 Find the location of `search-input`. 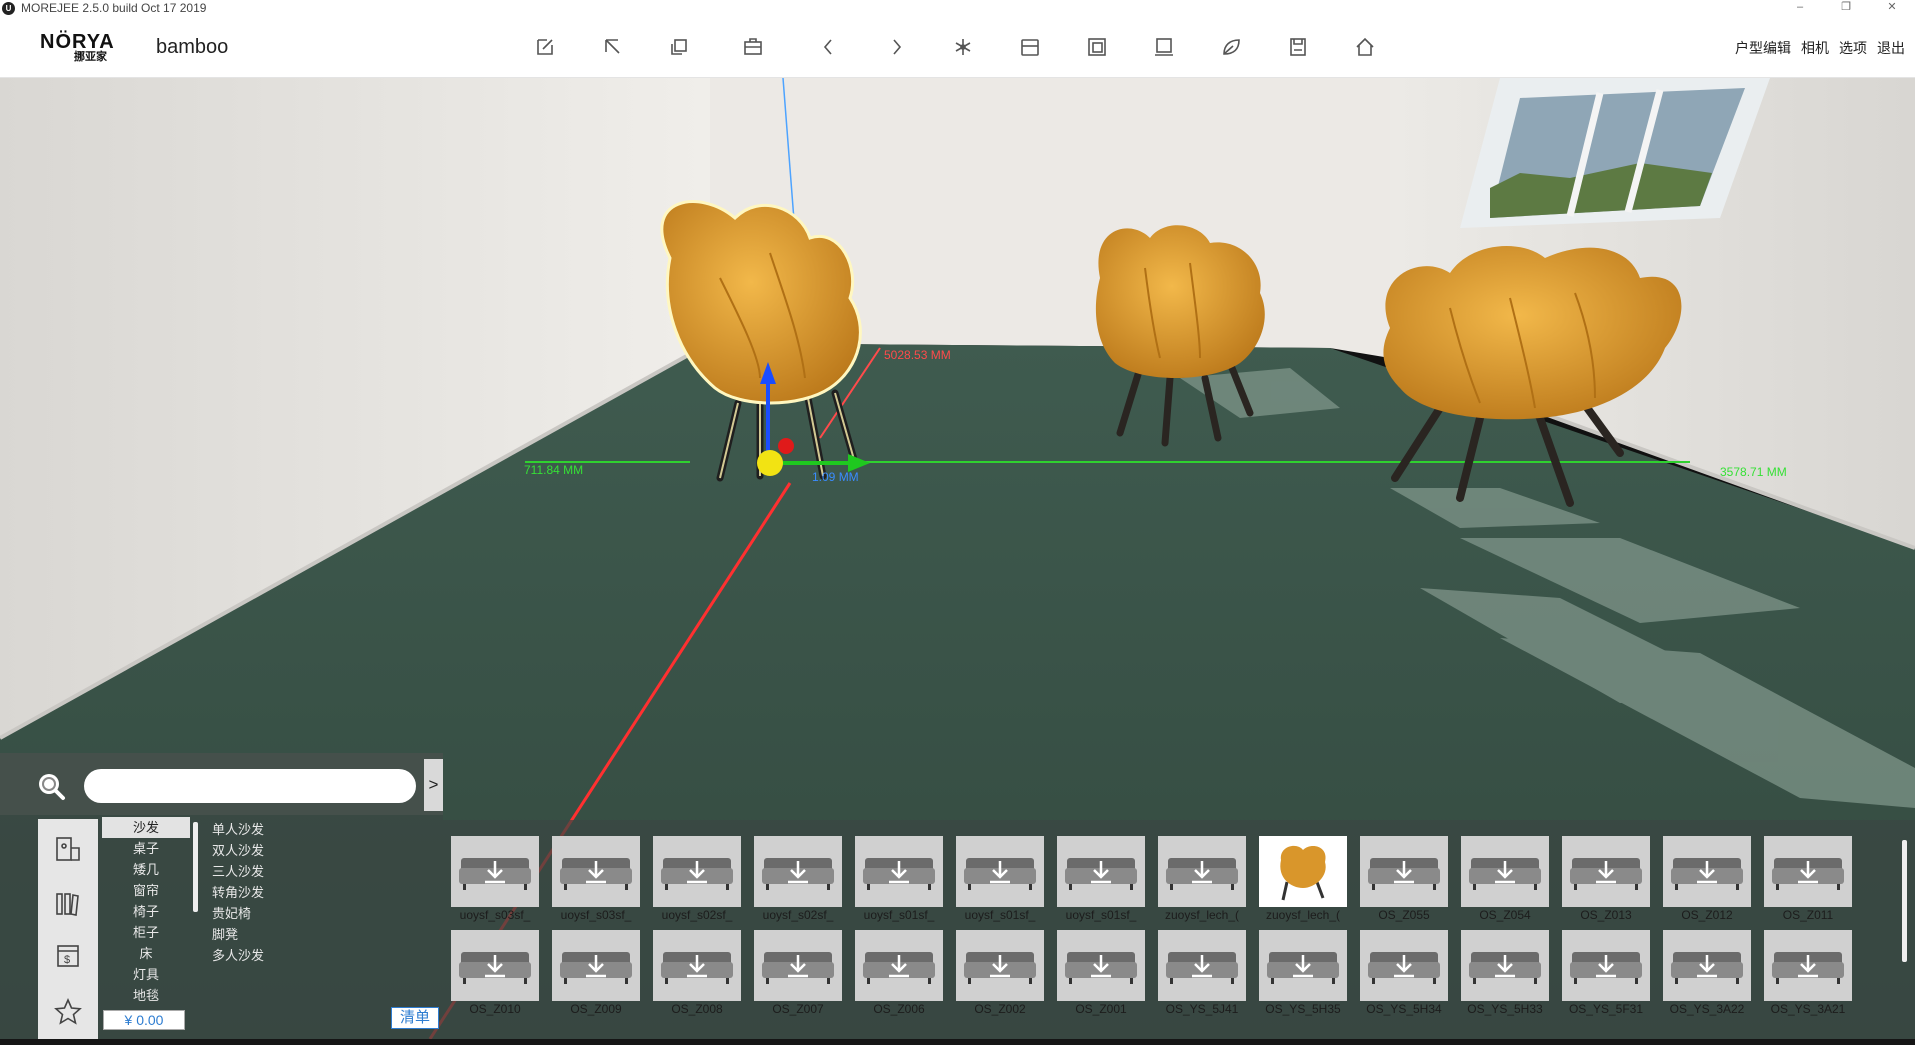

search-input is located at coordinates (250, 786).